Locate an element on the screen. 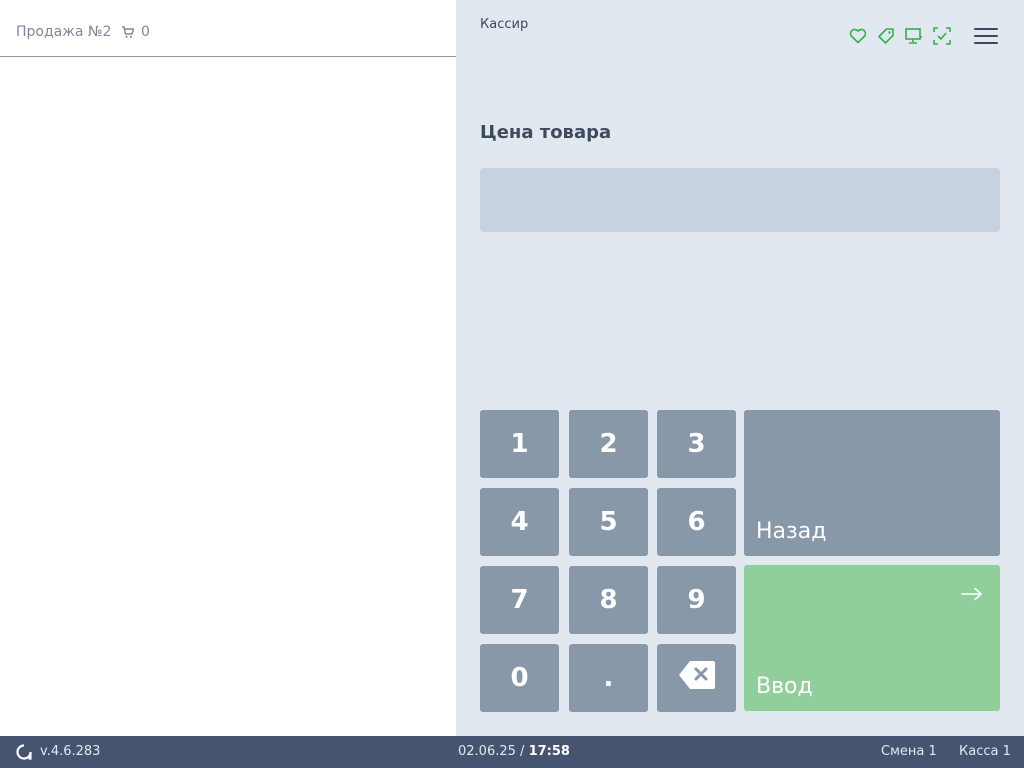 The image size is (1024, 768). backspace-button is located at coordinates (696, 678).